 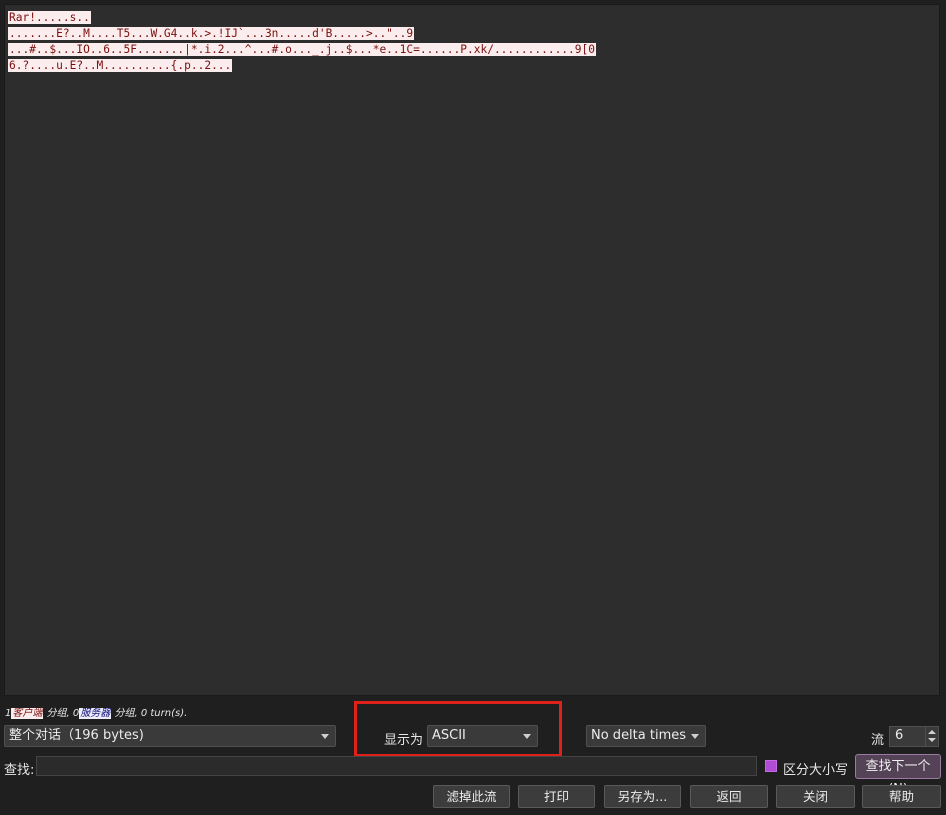 I want to click on spin-arrows, so click(x=931, y=736).